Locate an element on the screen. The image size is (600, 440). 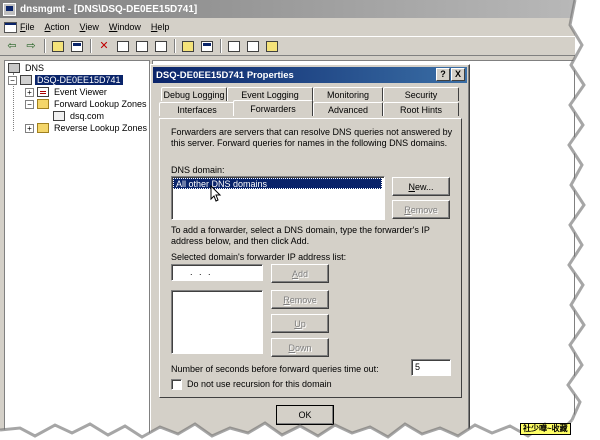
tree-label: DNS is located at coordinates (35, 68).